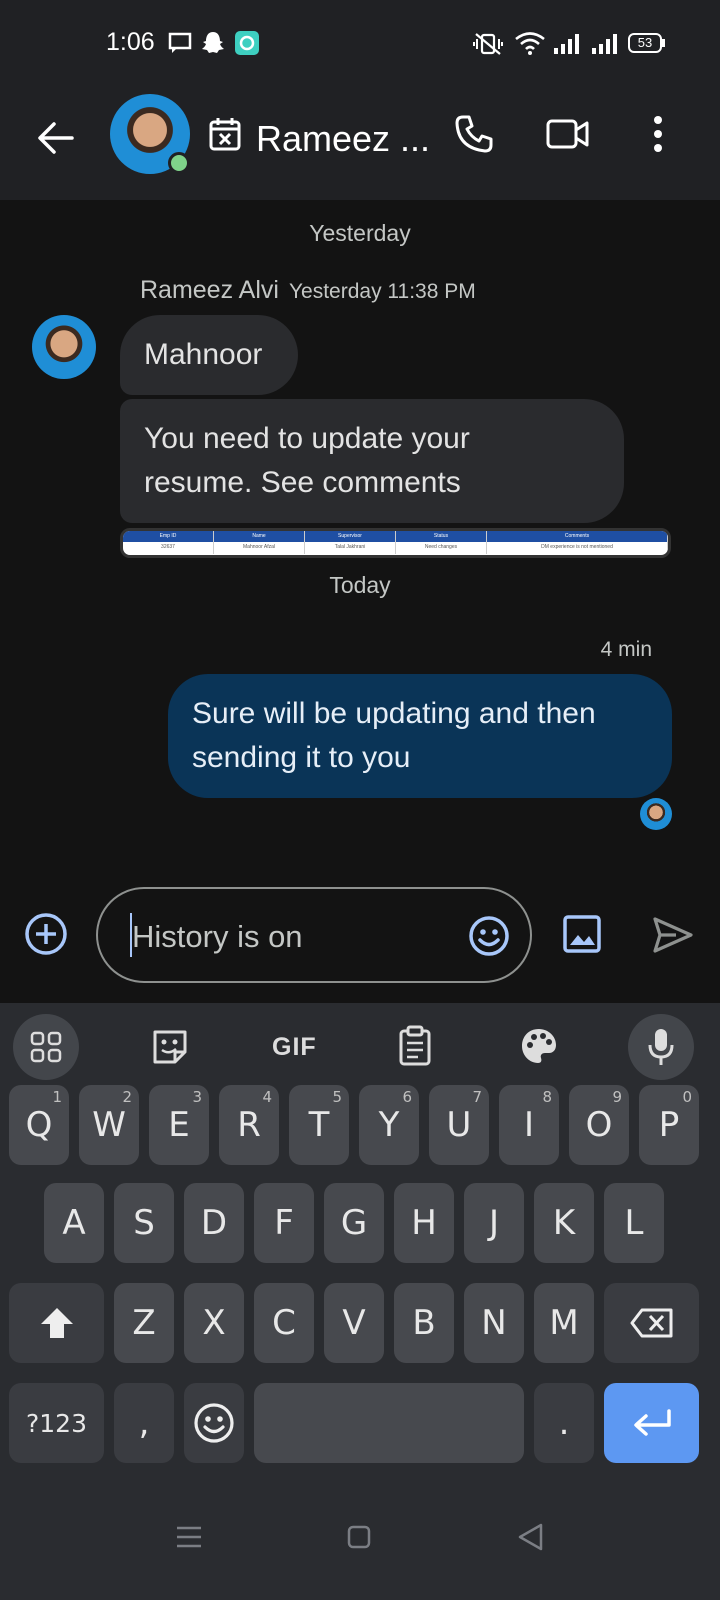  I want to click on key-q: Q1, so click(39, 1125).